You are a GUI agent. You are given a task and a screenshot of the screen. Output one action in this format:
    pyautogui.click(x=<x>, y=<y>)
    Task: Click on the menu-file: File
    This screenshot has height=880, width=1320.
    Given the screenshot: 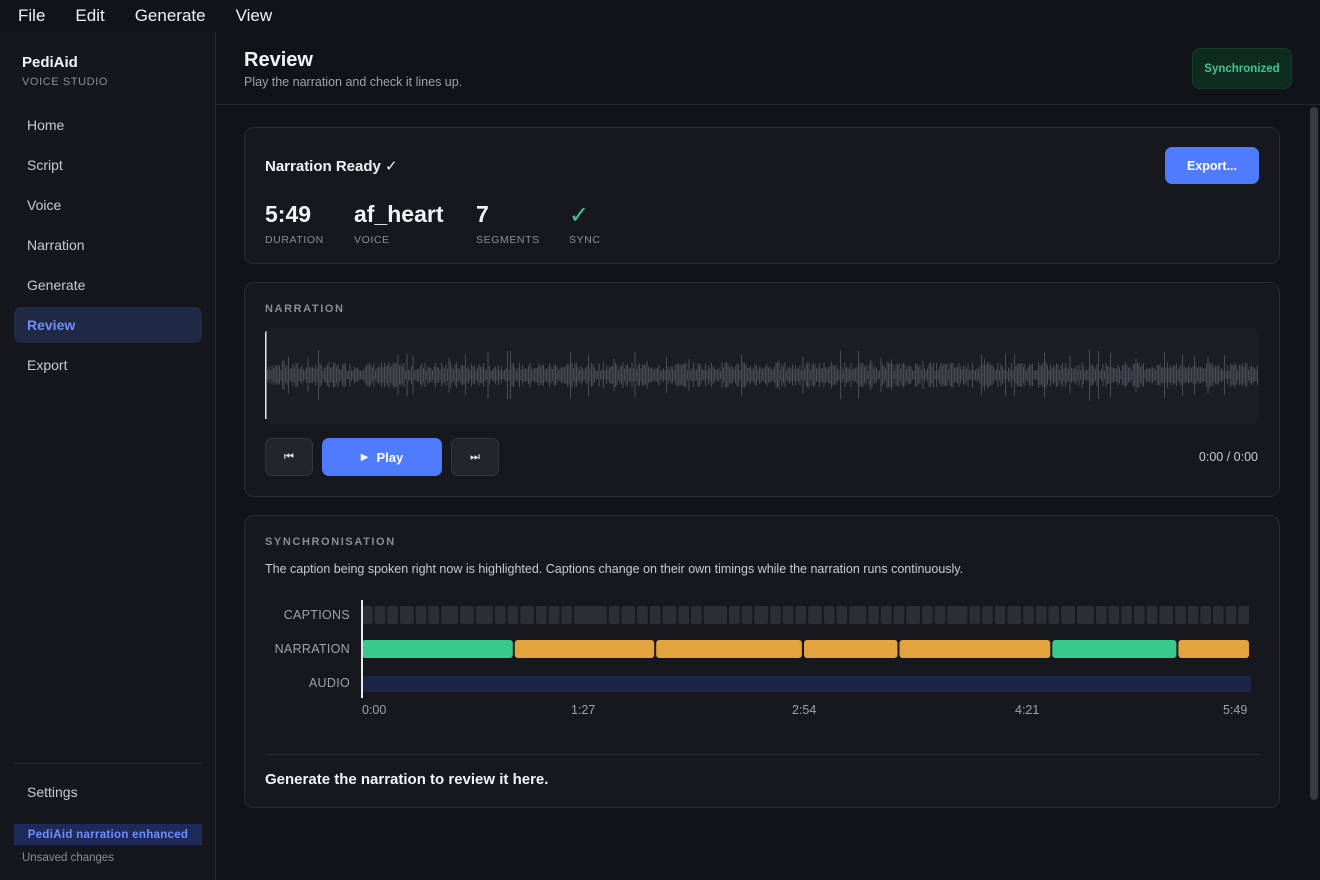 What is the action you would take?
    pyautogui.click(x=31, y=16)
    